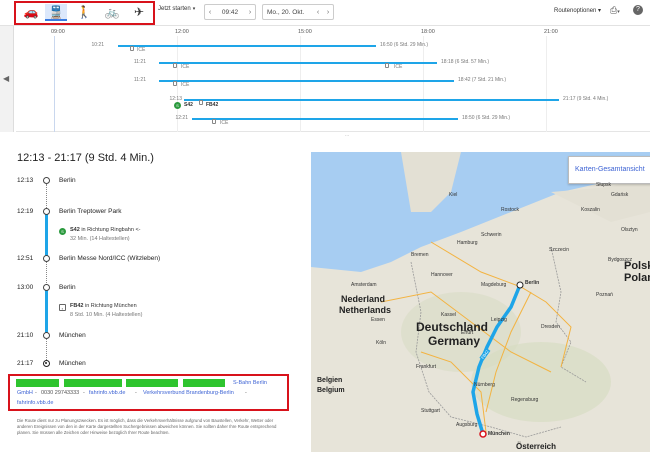  Describe the element at coordinates (404, 45) in the screenshot. I see `trip-end-time: 16:50 (6 Std. 29 Min.)` at that location.